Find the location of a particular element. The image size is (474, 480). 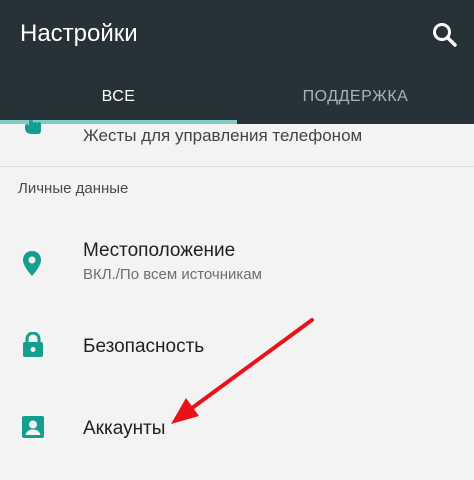

gesture-hand-icon is located at coordinates (33, 127).